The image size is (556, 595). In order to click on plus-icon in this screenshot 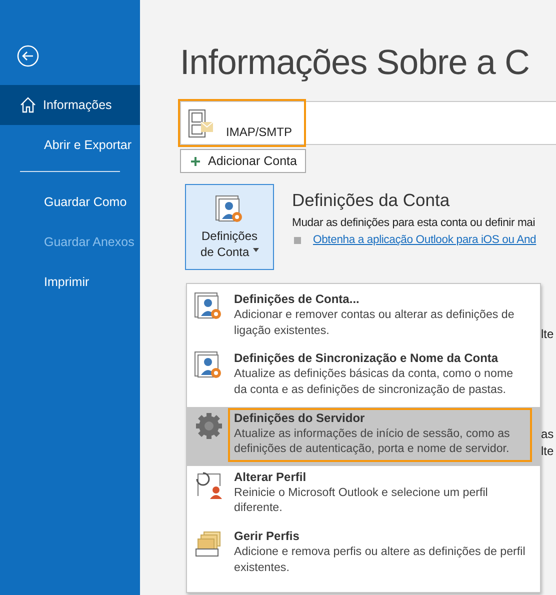, I will do `click(195, 161)`.